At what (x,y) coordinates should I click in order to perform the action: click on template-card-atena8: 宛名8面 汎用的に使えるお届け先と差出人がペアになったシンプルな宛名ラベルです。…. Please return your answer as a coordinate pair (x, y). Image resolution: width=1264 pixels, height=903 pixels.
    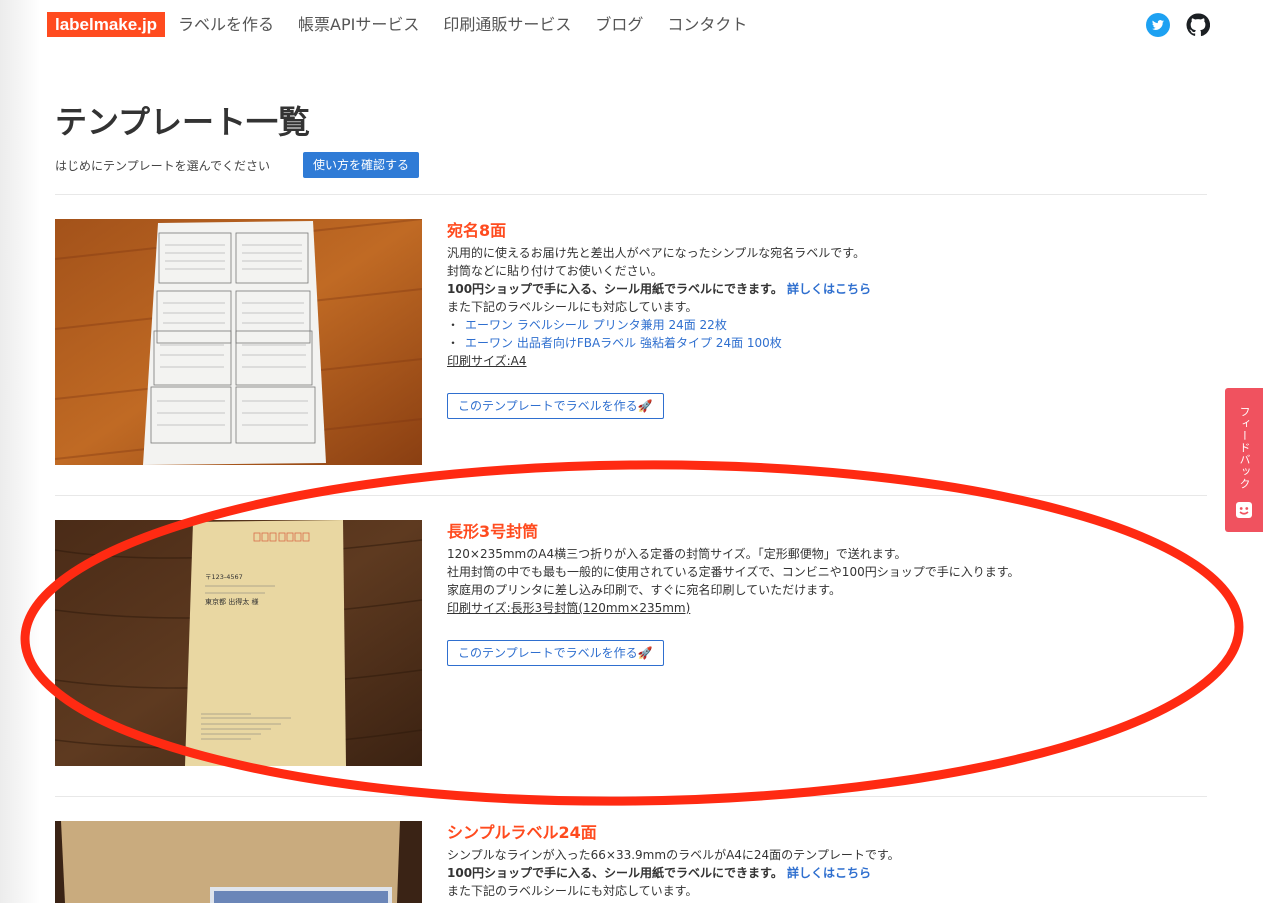
    Looking at the image, I should click on (817, 319).